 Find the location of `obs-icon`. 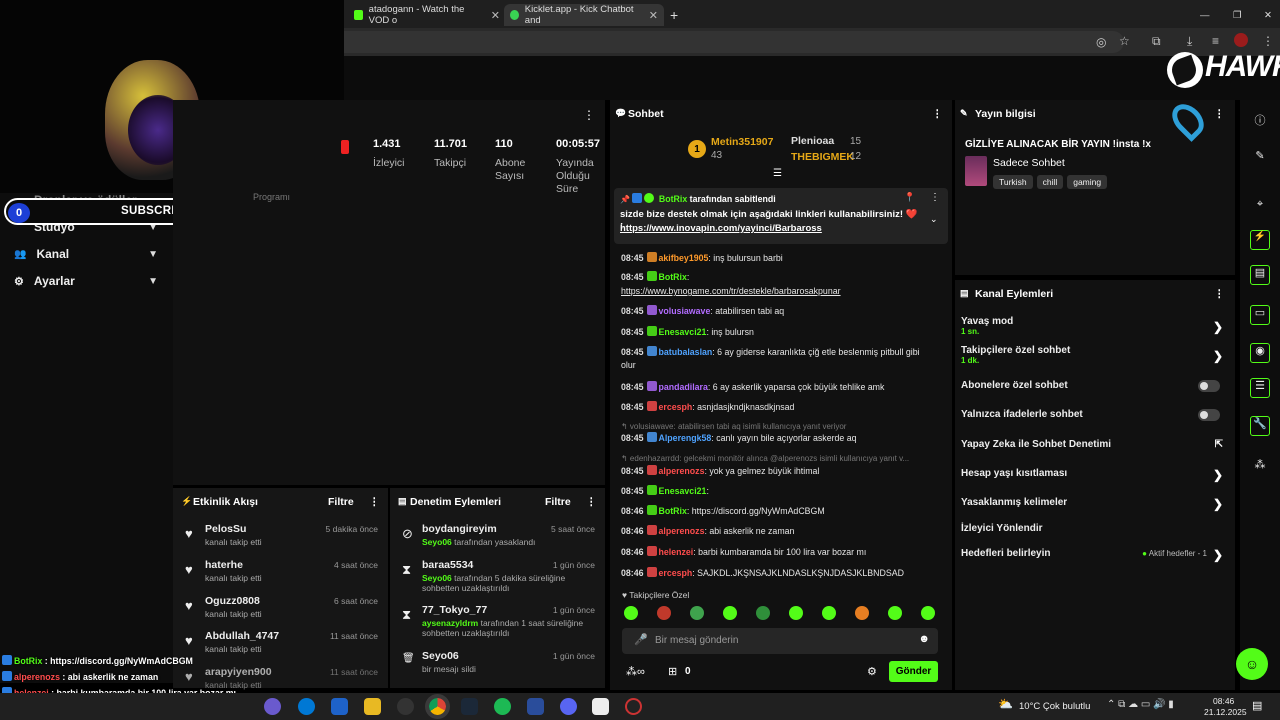

obs-icon is located at coordinates (633, 706).